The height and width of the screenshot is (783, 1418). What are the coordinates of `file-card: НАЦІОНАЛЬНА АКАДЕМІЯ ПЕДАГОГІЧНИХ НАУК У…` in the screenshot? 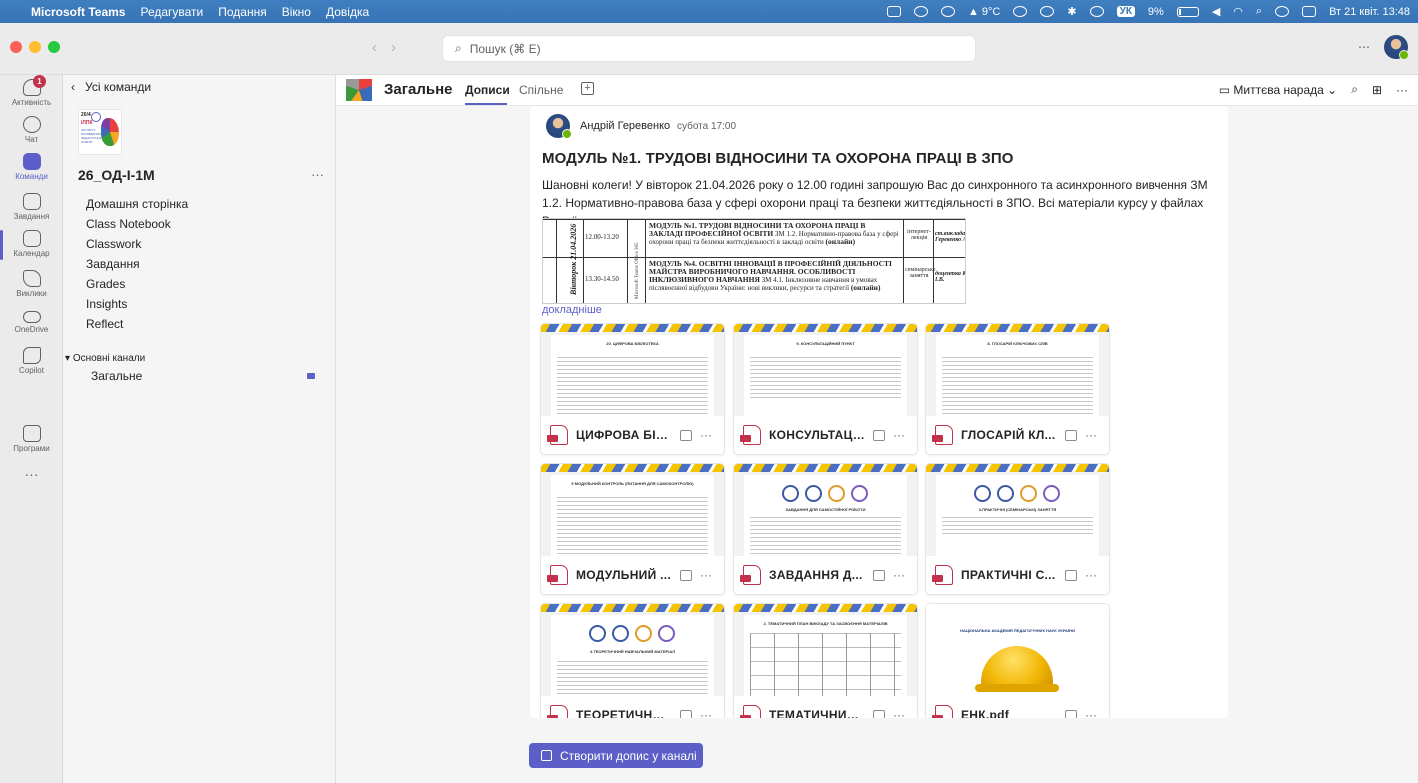 It's located at (1017, 661).